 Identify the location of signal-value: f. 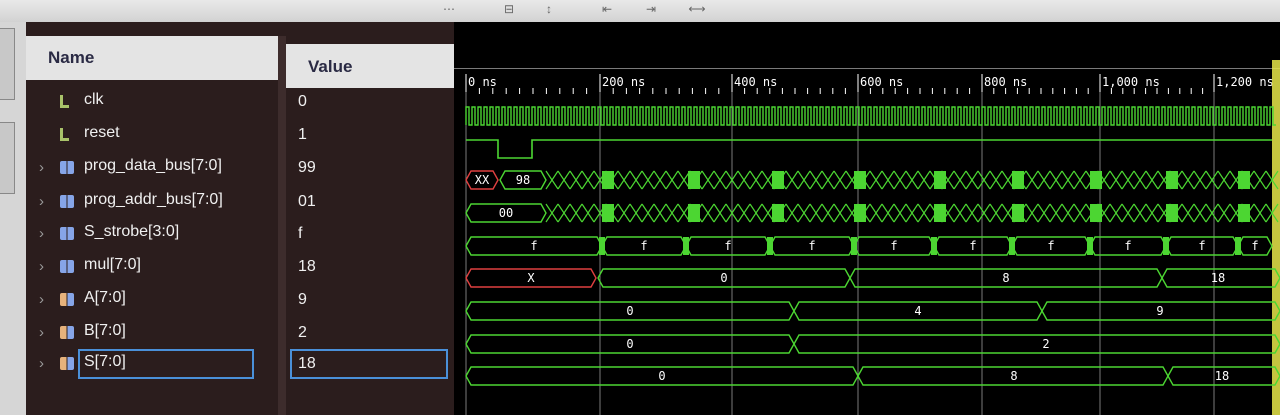
(300, 233).